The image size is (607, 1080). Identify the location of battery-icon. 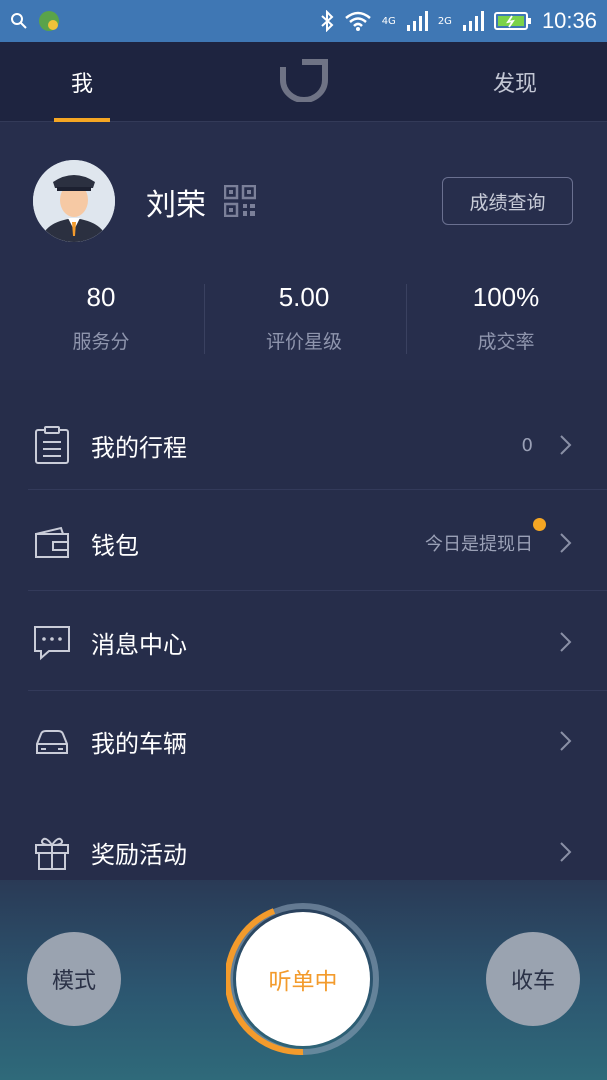
(512, 21).